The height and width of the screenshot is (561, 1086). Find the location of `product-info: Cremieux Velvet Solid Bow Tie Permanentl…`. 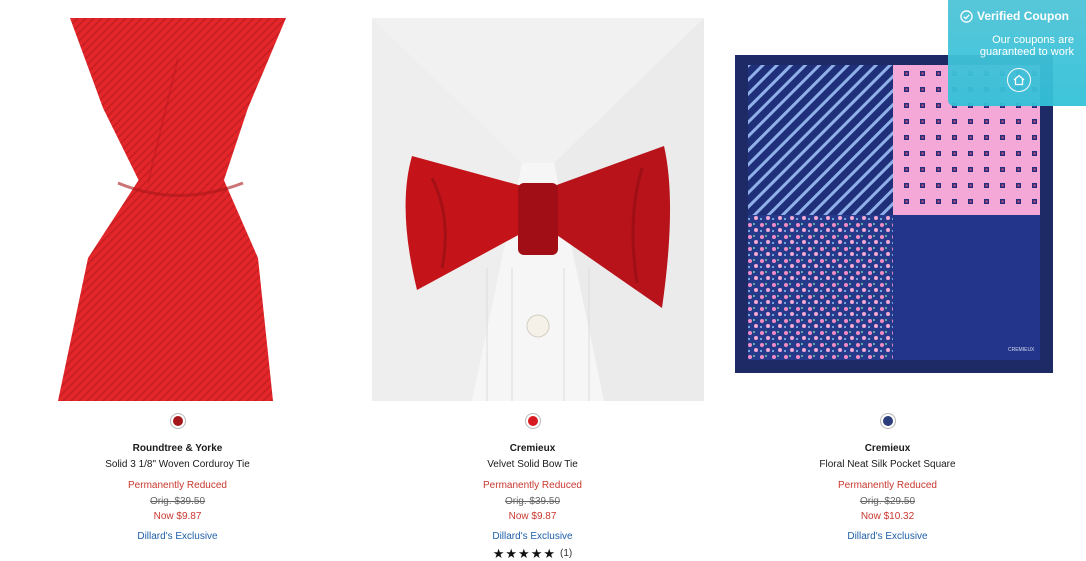

product-info: Cremieux Velvet Solid Bow Tie Permanentl… is located at coordinates (532, 501).